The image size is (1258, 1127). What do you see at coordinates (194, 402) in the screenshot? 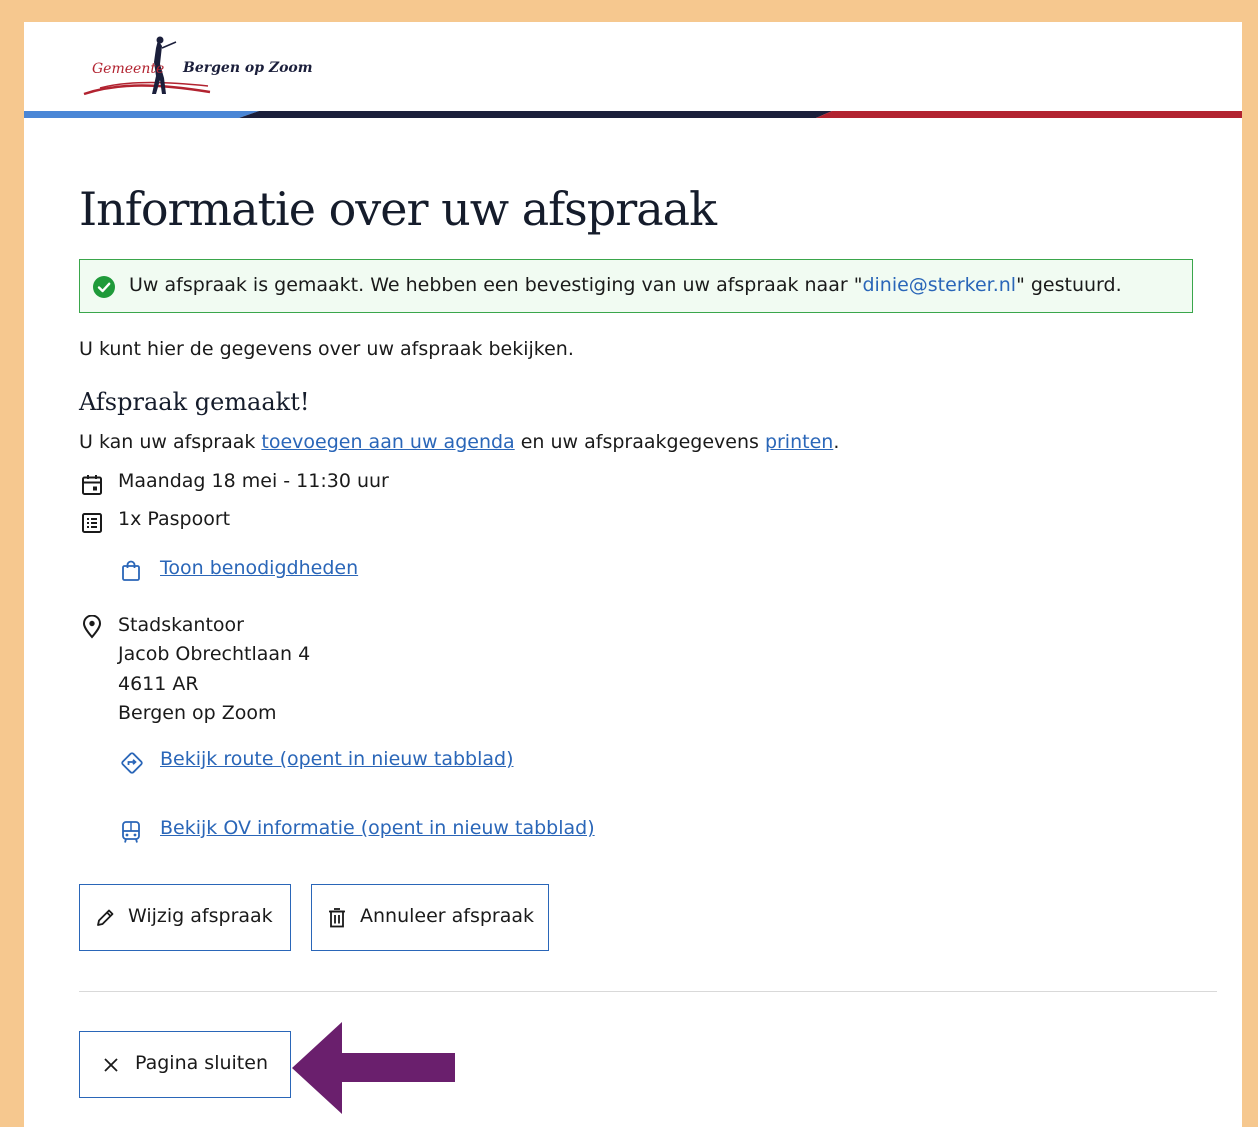
I see `confirmation-heading: Afspraak gemaakt!` at bounding box center [194, 402].